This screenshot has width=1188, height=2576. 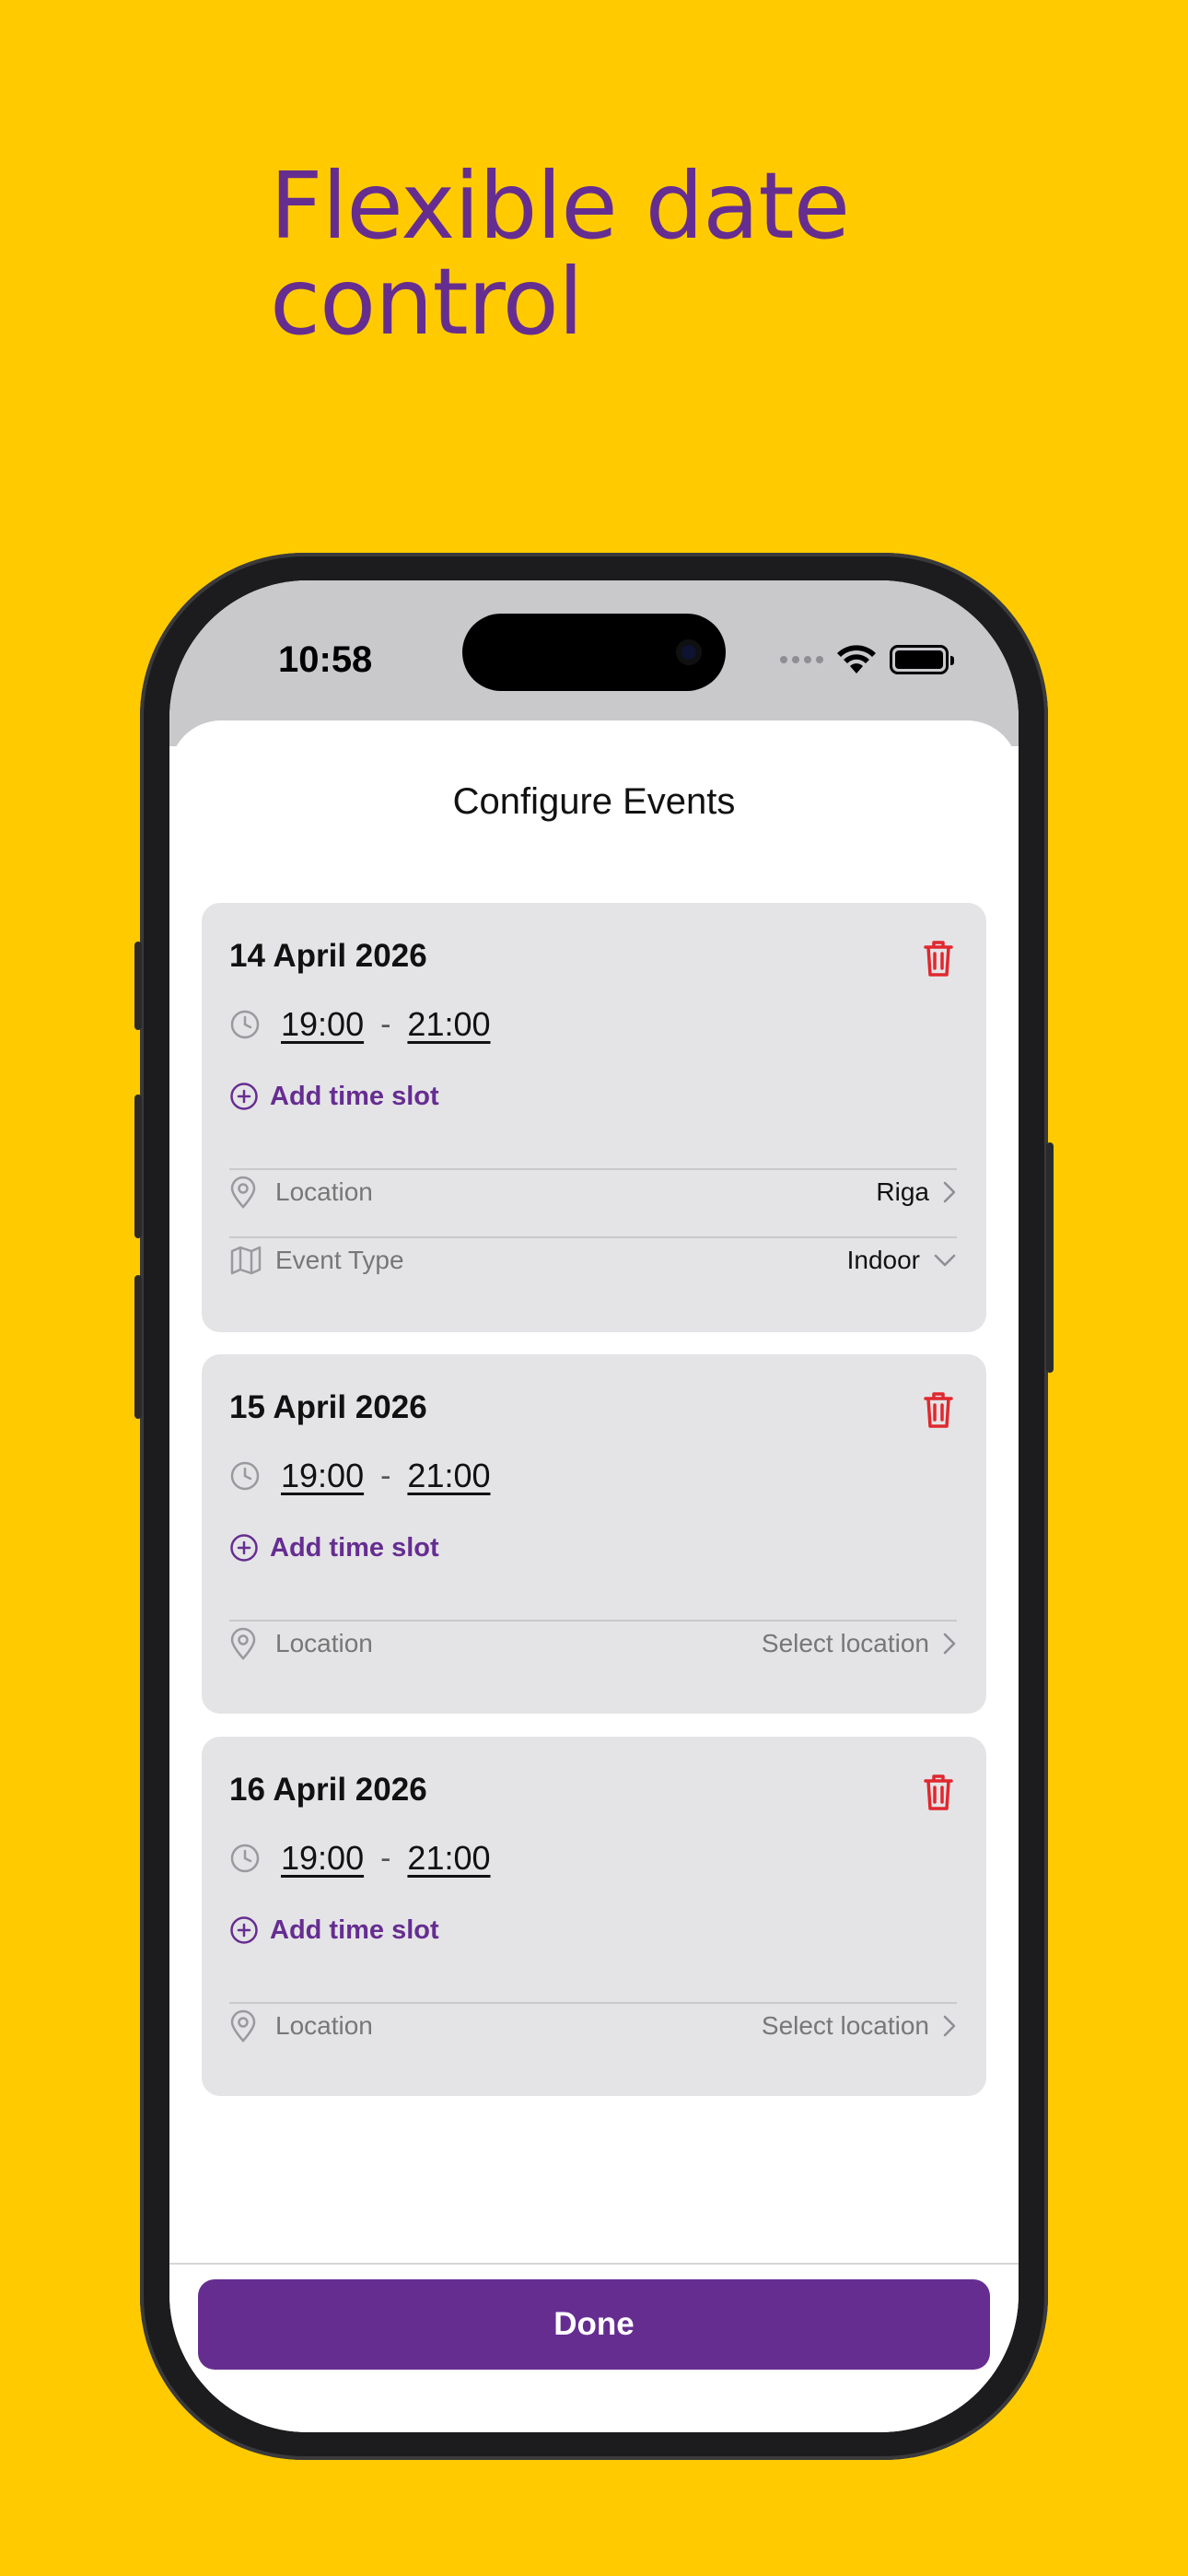 What do you see at coordinates (138, 1347) in the screenshot?
I see `volume-down-button` at bounding box center [138, 1347].